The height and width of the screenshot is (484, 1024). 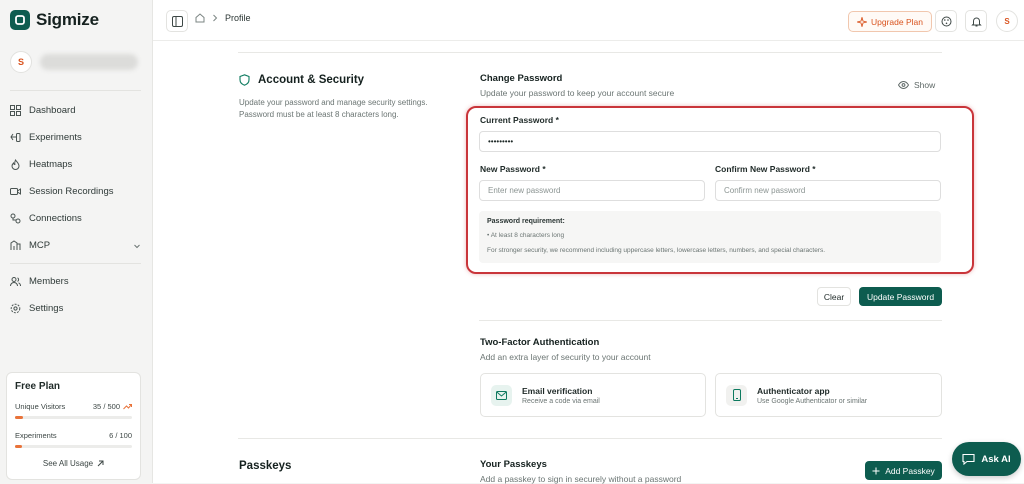 I want to click on visitors-value-wrap: 35 / 500, so click(x=112, y=406).